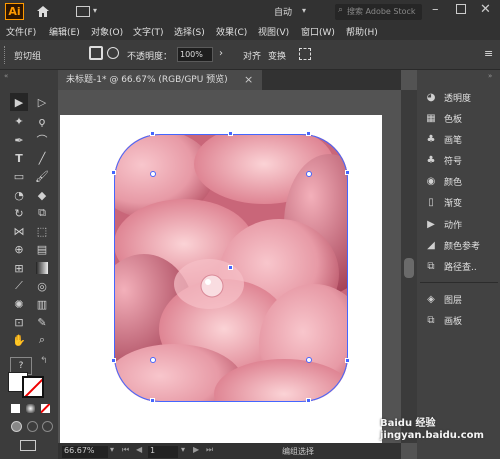 The height and width of the screenshot is (459, 500). Describe the element at coordinates (19, 140) in the screenshot. I see `pen-tool-icon: ✒` at that location.